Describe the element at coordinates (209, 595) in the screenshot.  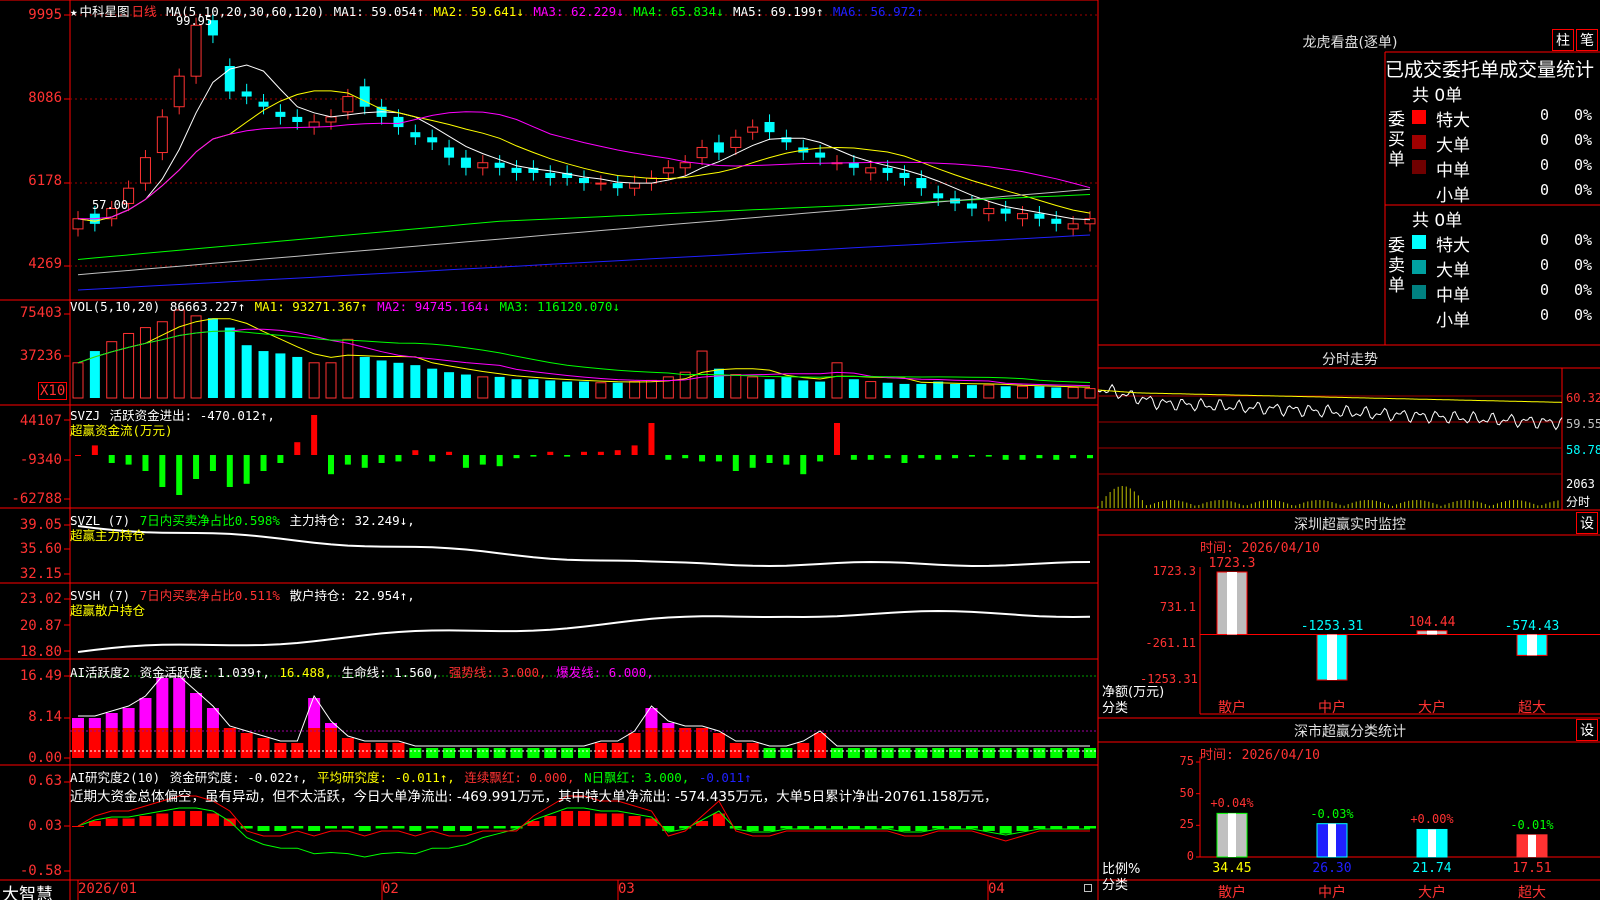
I see `svsh-ratio: 7日内买卖净占比0.511%` at that location.